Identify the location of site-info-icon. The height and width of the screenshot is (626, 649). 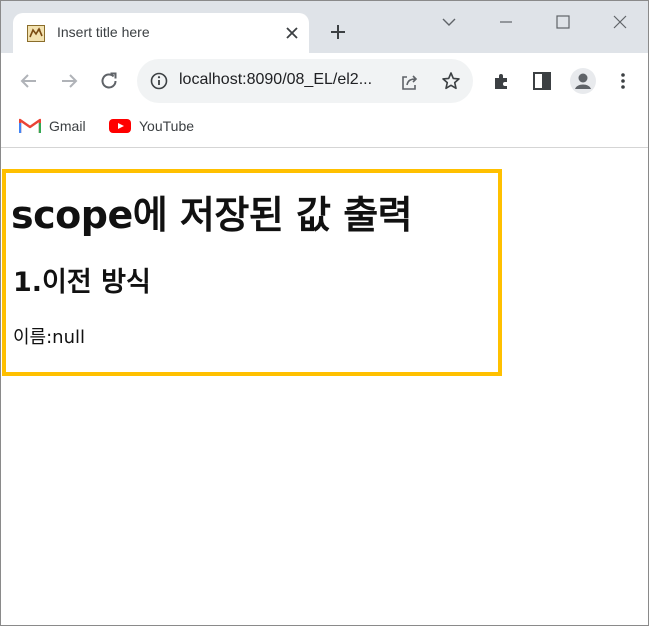
(159, 81).